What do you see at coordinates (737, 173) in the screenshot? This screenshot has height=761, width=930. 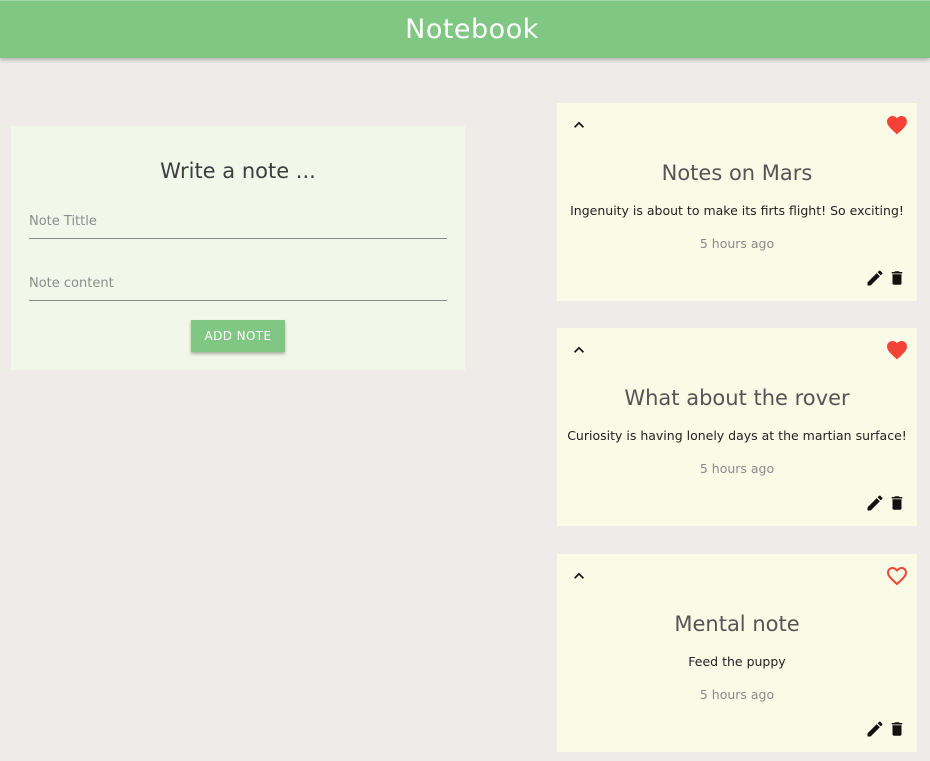 I see `note-title: Notes on Mars` at bounding box center [737, 173].